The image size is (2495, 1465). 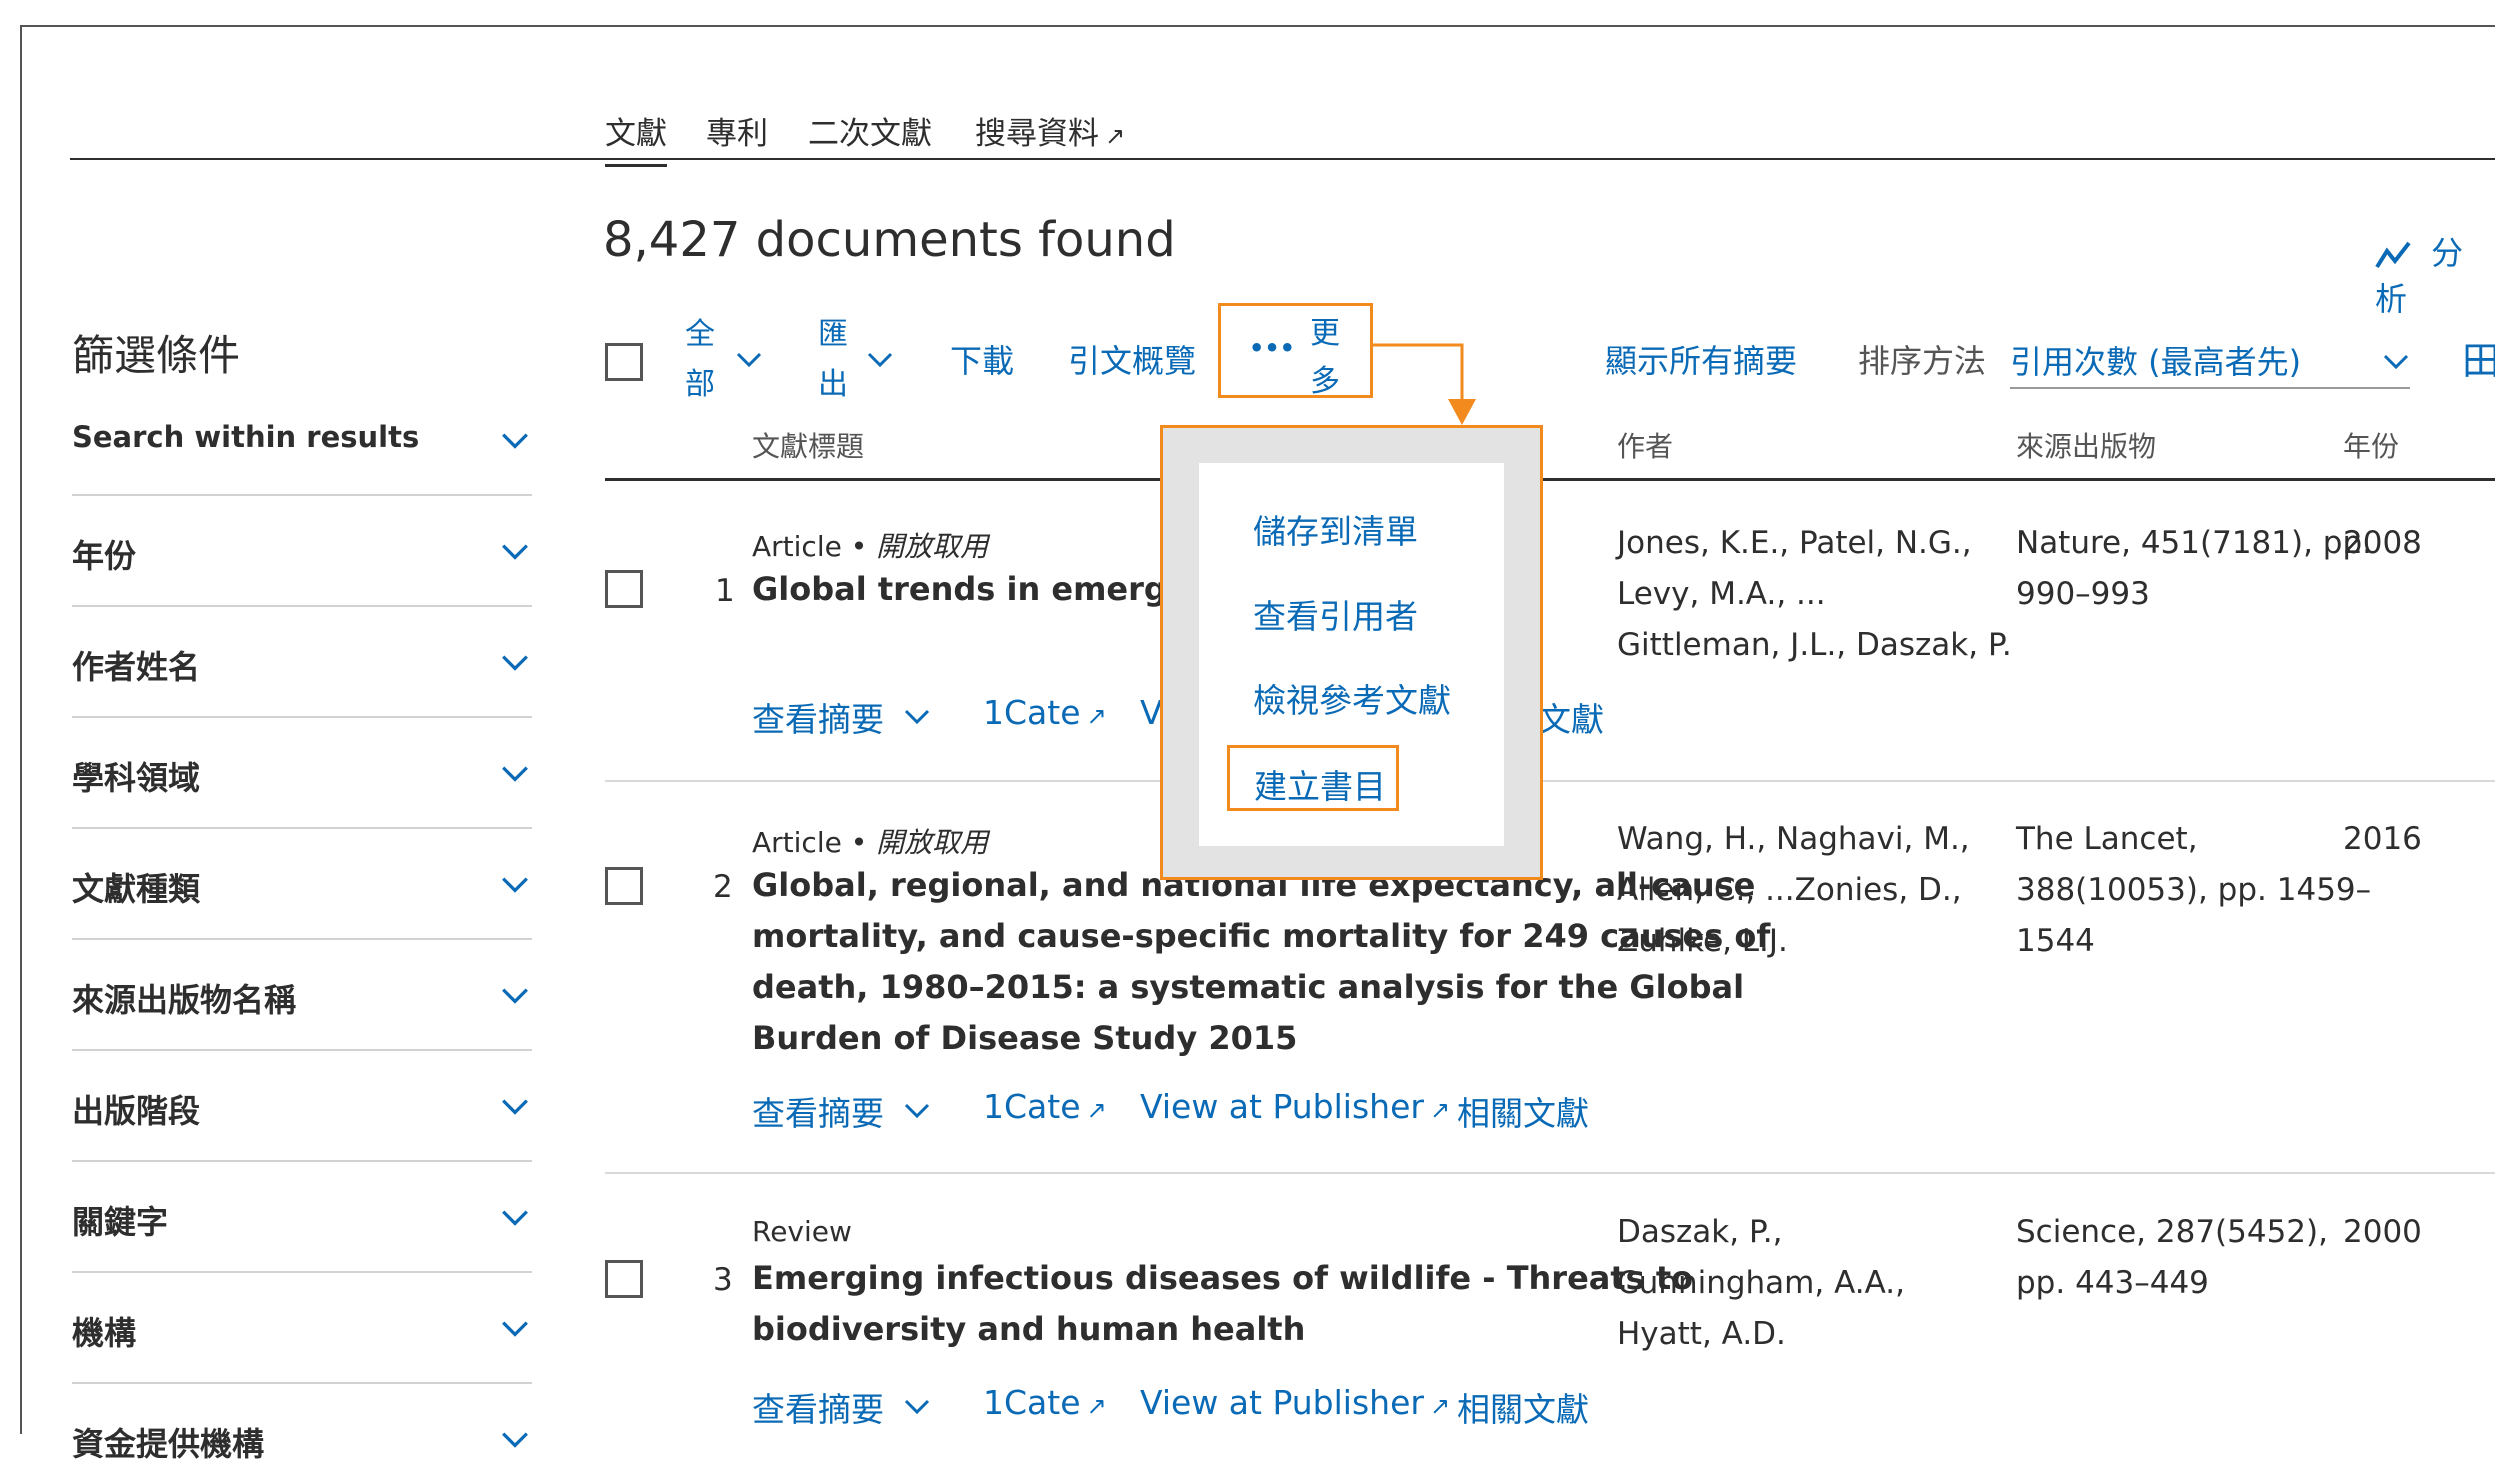 I want to click on result-number: 3, so click(x=723, y=1280).